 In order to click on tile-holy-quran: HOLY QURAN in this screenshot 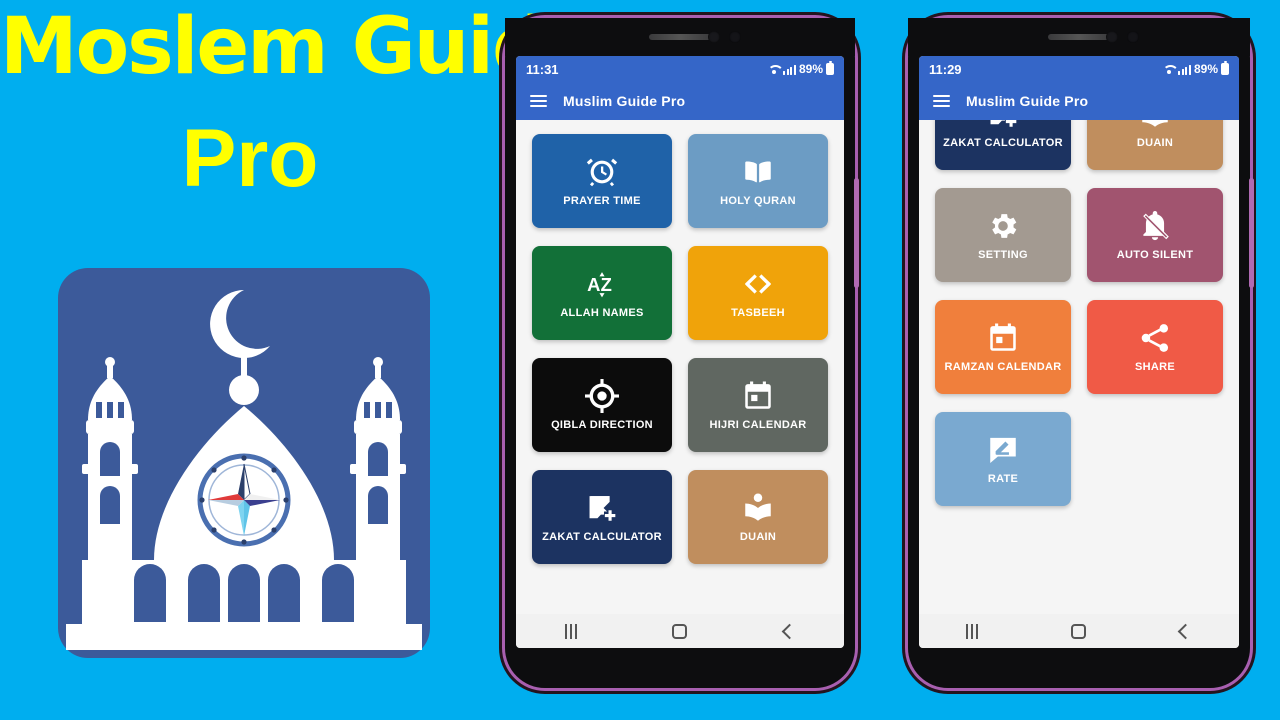, I will do `click(758, 181)`.